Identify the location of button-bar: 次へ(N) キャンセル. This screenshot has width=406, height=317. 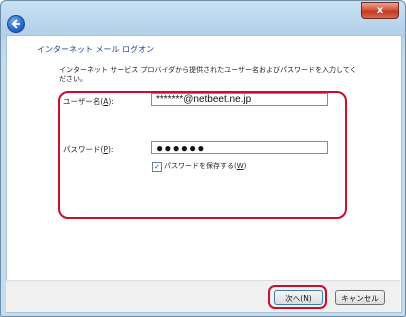
(203, 296).